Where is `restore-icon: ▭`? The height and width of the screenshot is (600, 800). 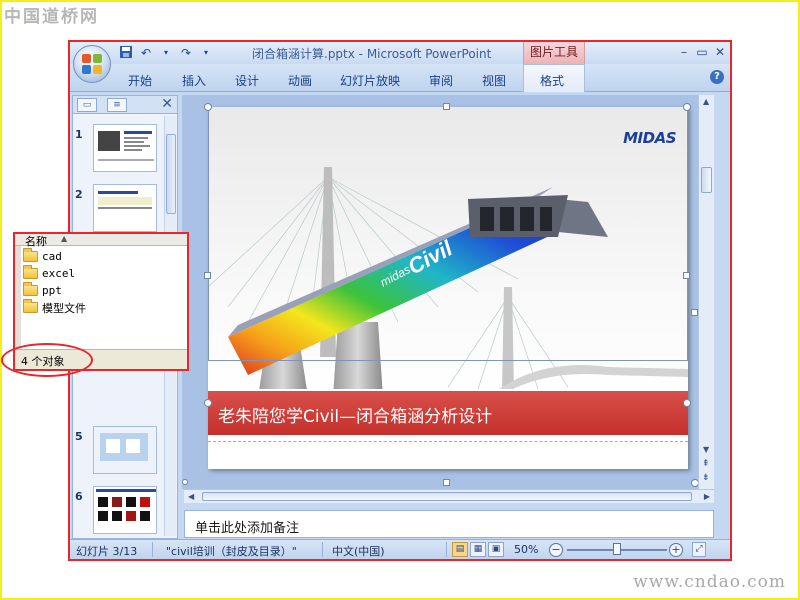
restore-icon: ▭ is located at coordinates (702, 52).